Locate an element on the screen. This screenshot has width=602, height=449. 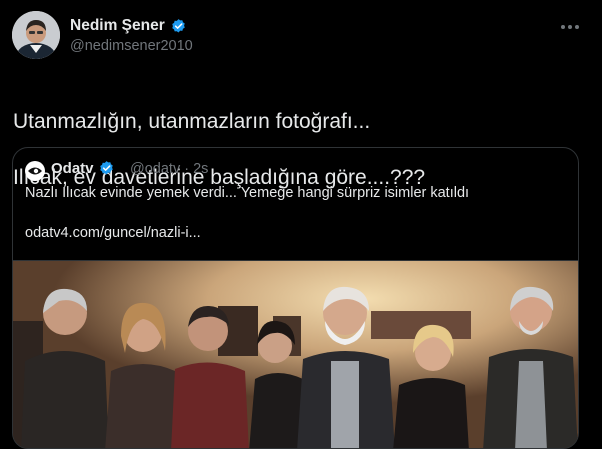
author-avatar is located at coordinates (36, 35).